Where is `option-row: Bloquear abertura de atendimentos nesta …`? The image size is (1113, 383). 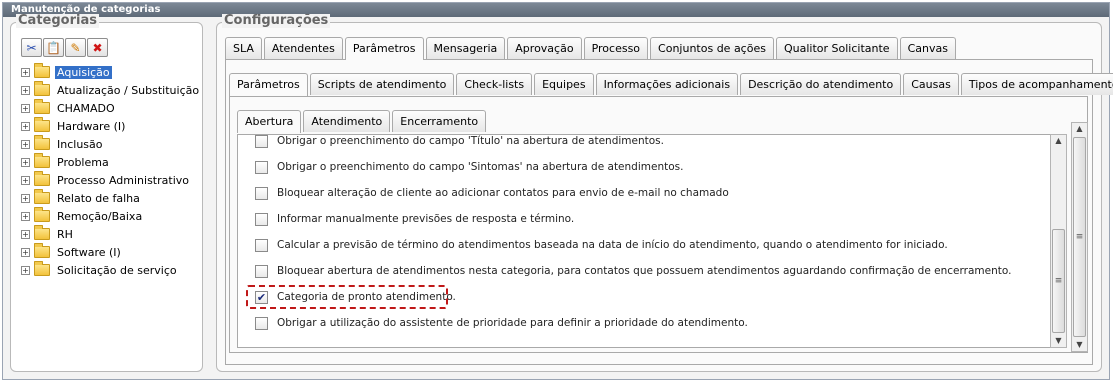 option-row: Bloquear abertura de atendimentos nesta … is located at coordinates (633, 271).